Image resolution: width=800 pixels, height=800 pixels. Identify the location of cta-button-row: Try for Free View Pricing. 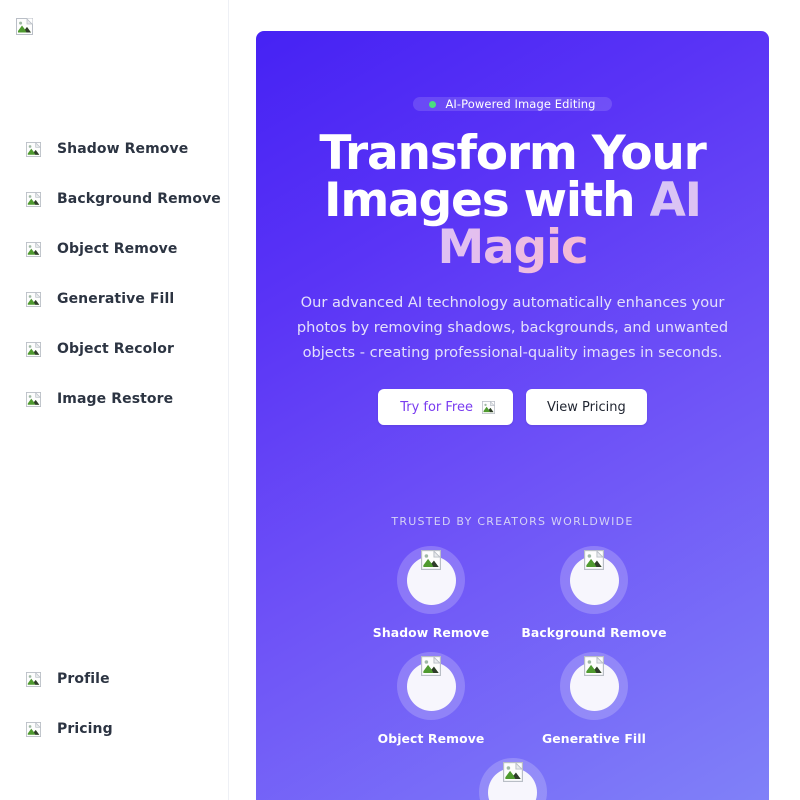
(512, 407).